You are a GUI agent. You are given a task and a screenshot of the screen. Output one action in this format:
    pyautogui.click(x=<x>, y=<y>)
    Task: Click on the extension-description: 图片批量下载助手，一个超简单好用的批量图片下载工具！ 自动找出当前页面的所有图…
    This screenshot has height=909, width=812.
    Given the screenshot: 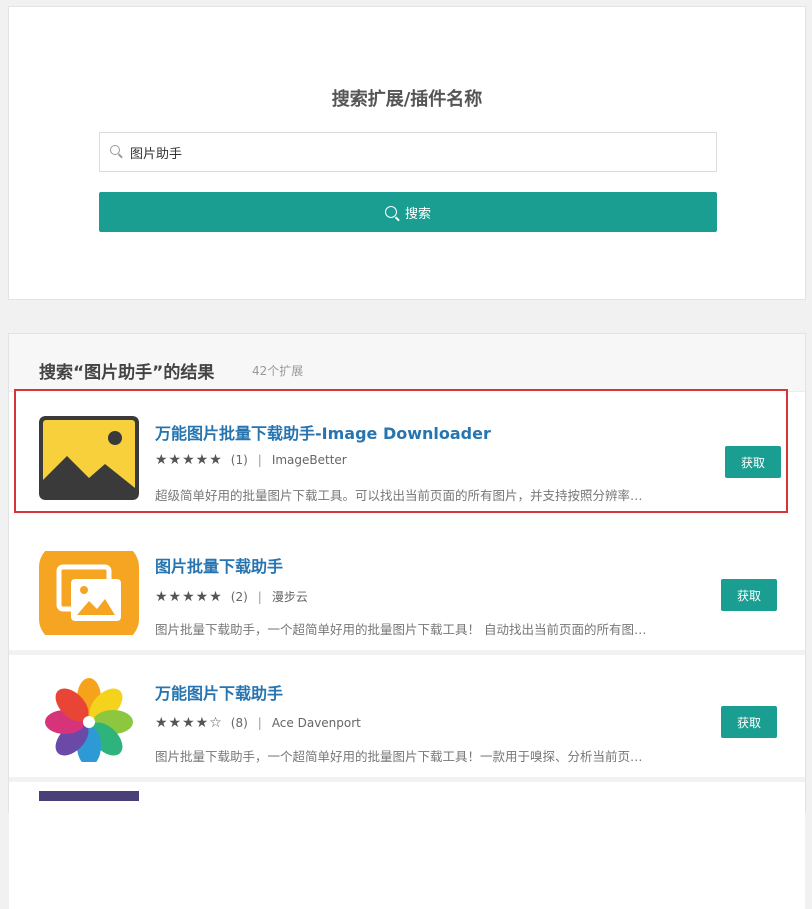 What is the action you would take?
    pyautogui.click(x=401, y=629)
    